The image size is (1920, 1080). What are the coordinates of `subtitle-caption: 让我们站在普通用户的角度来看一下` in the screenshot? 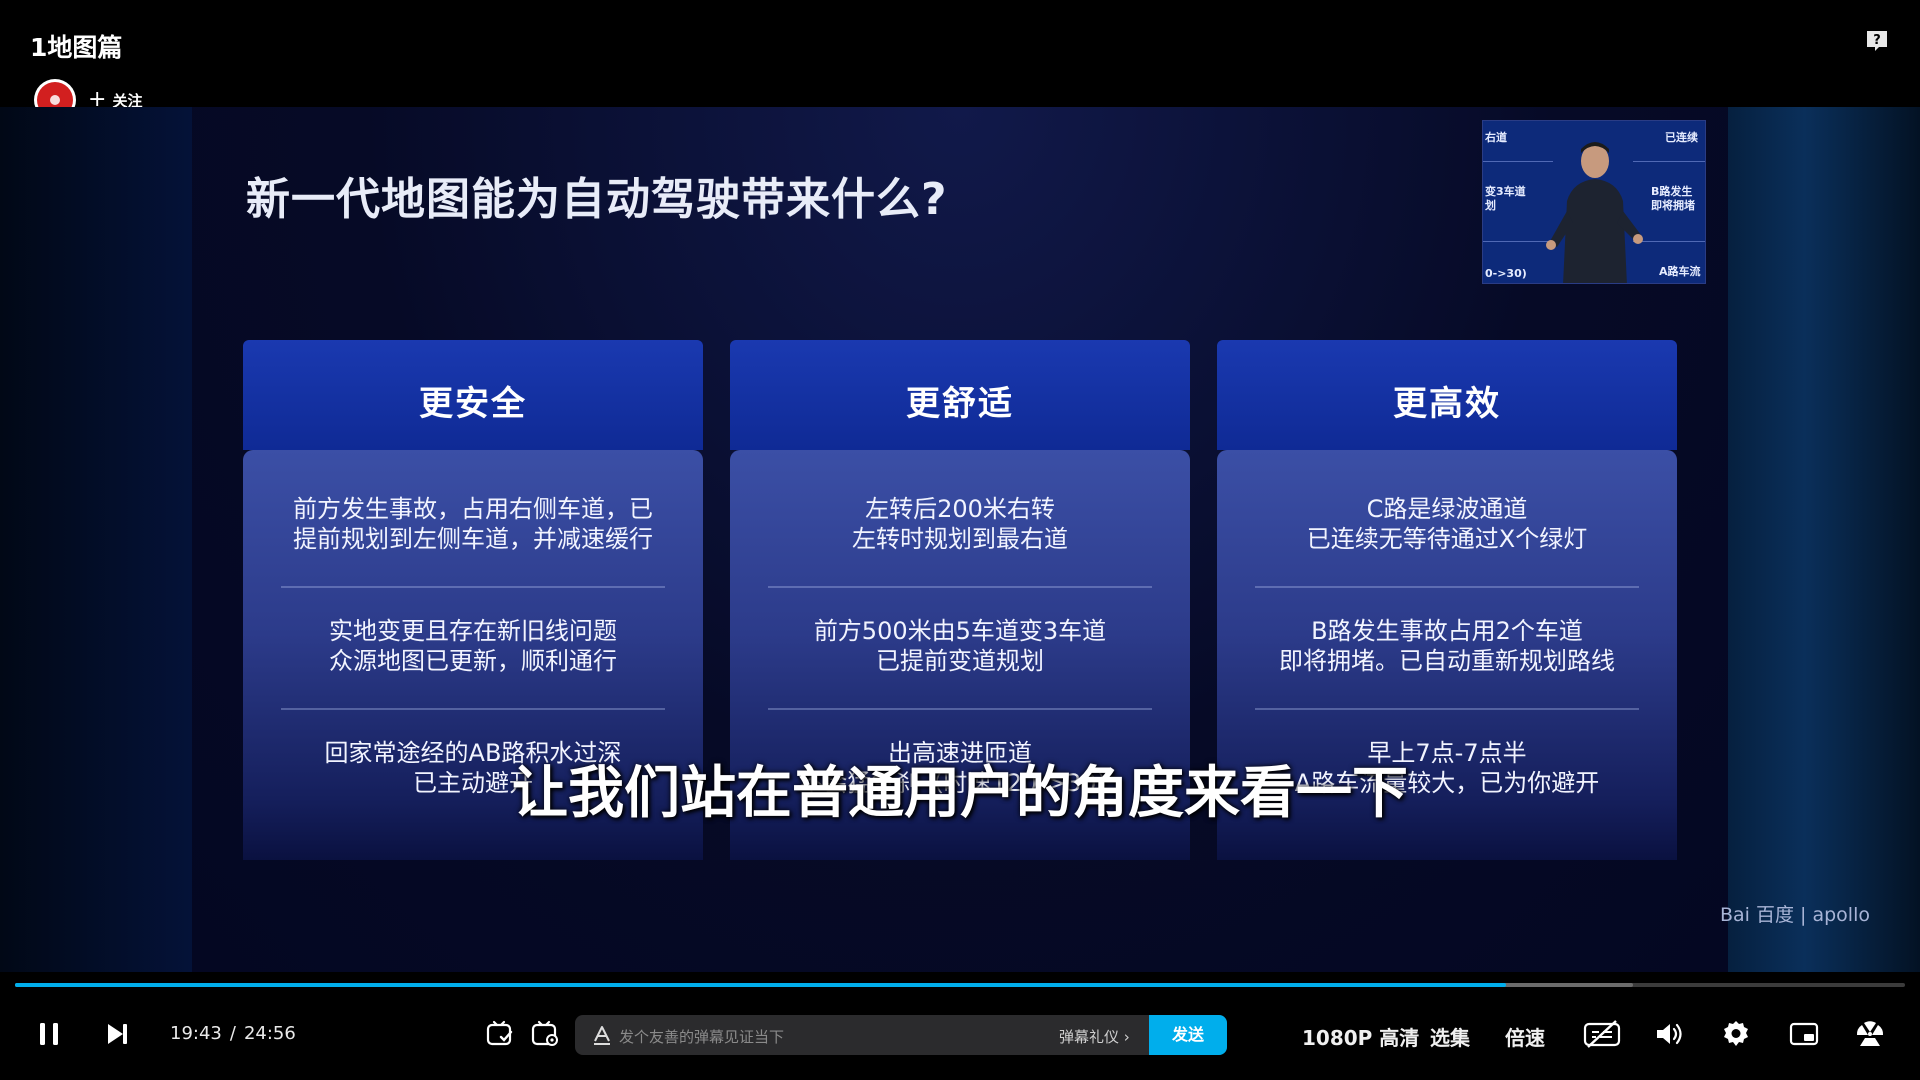 It's located at (960, 793).